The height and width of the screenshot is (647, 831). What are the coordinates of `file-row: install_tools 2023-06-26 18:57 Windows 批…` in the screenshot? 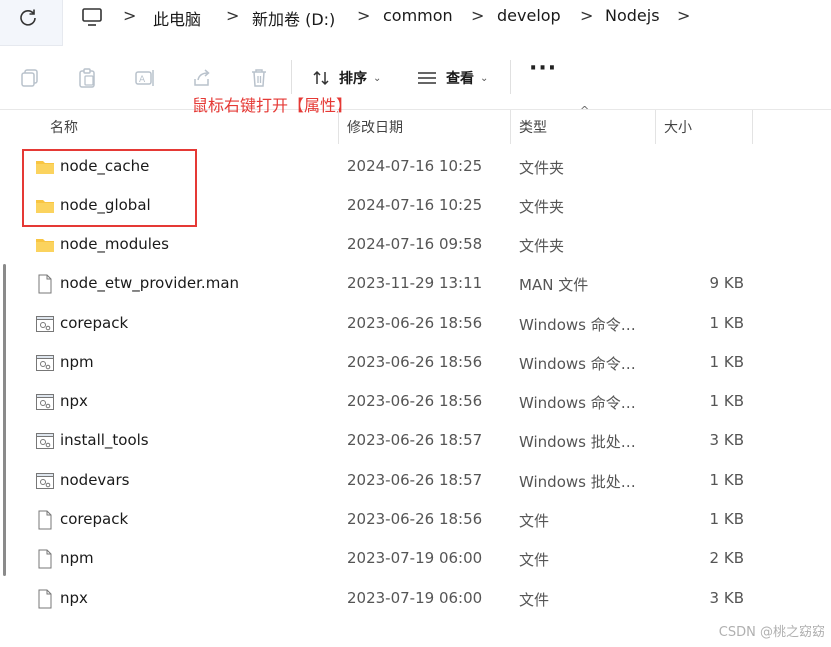 It's located at (399, 441).